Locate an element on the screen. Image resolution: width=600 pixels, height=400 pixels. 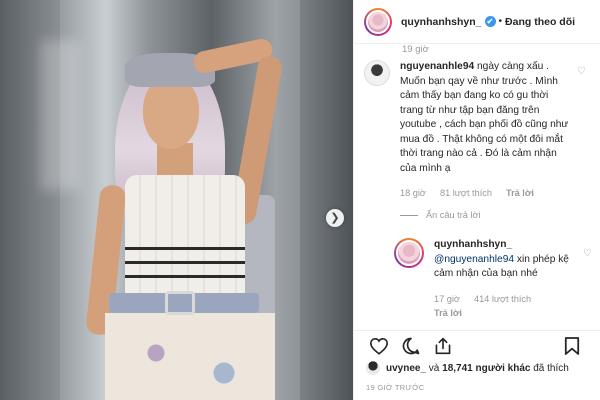
comment-icon is located at coordinates (411, 345).